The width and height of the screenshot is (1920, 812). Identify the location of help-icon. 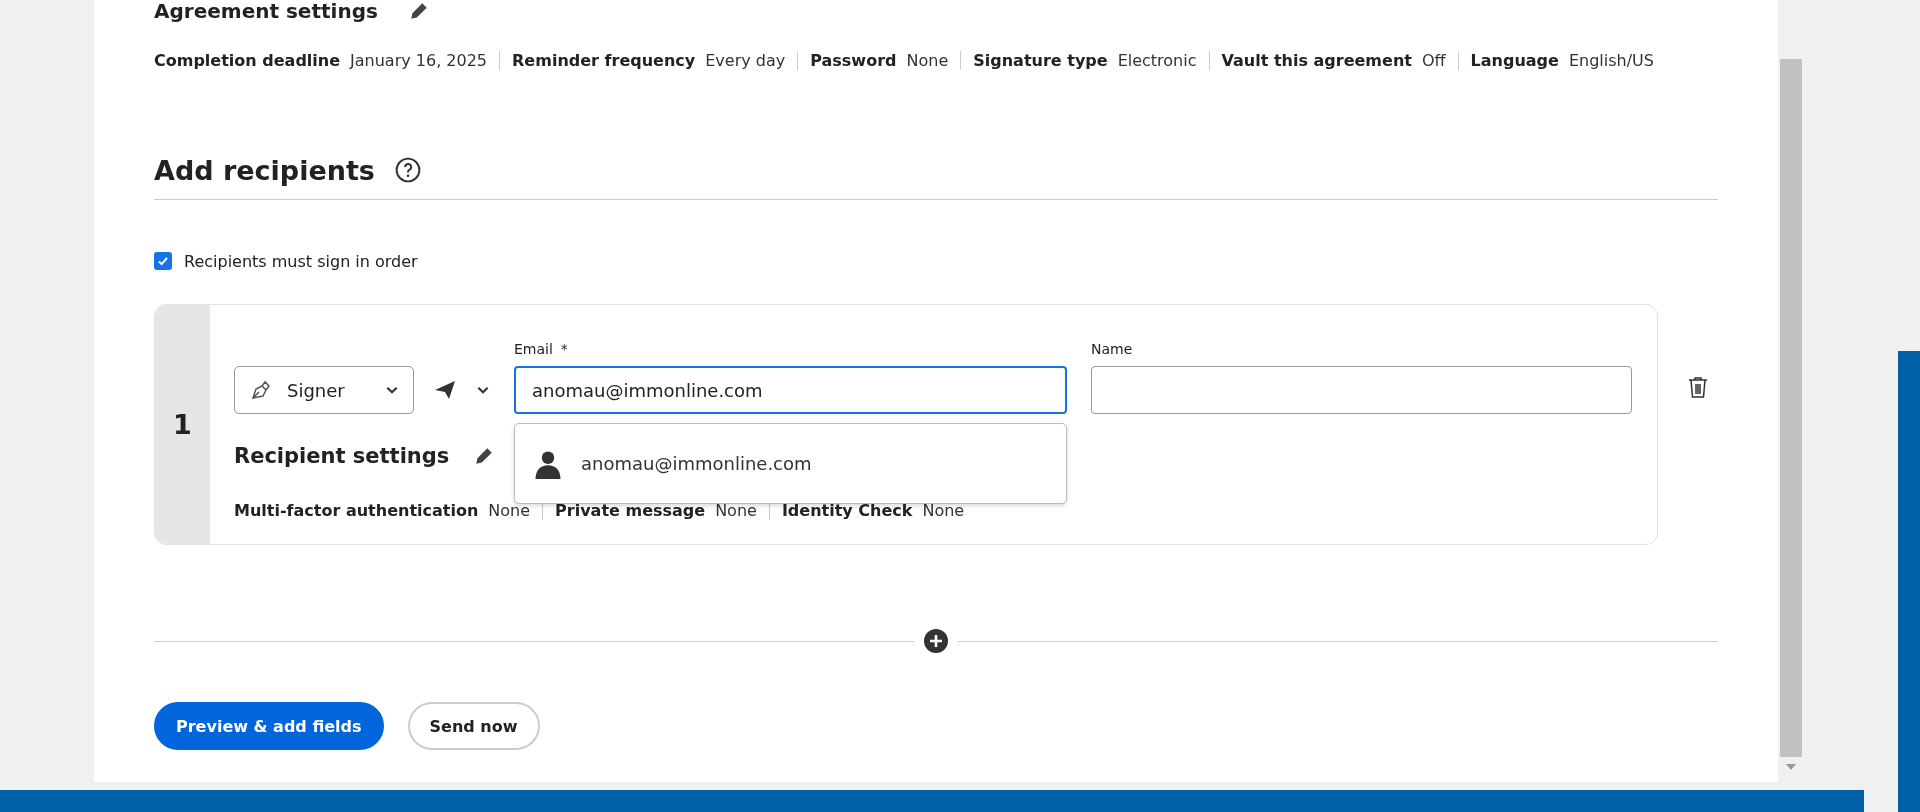
(407, 170).